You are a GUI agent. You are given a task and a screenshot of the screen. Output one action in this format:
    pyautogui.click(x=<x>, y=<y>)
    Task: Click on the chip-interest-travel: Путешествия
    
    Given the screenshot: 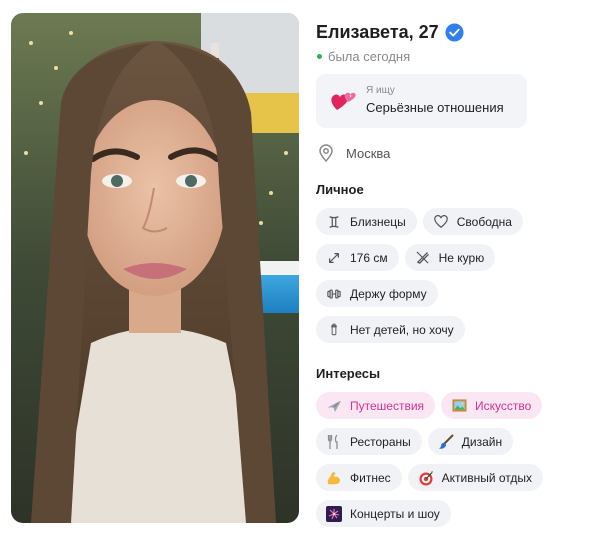 What is the action you would take?
    pyautogui.click(x=376, y=405)
    